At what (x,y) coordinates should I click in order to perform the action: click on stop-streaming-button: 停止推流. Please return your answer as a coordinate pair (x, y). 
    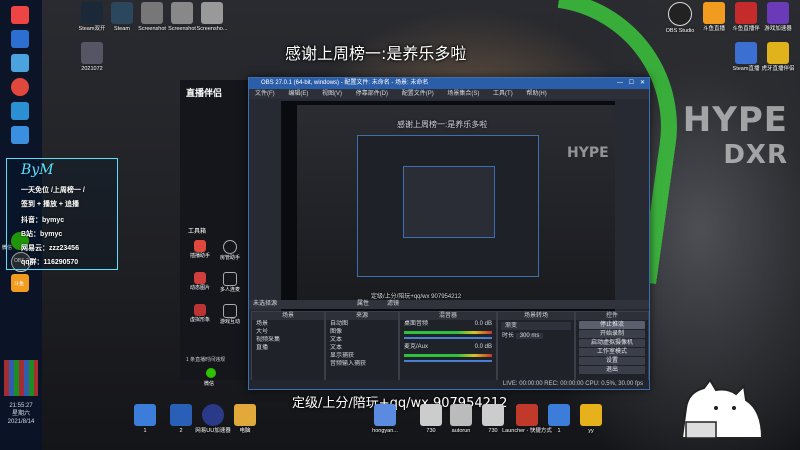
    Looking at the image, I should click on (612, 325).